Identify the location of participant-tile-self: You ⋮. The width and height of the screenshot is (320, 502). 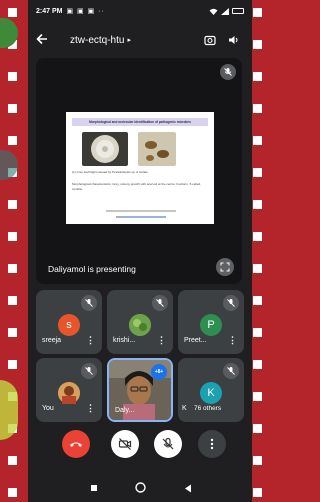
(69, 390).